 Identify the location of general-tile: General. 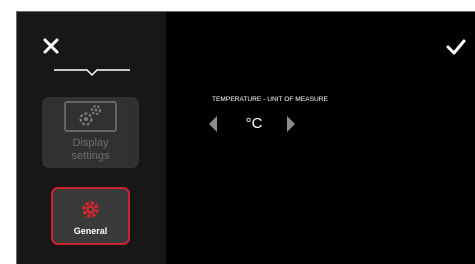
(90, 216).